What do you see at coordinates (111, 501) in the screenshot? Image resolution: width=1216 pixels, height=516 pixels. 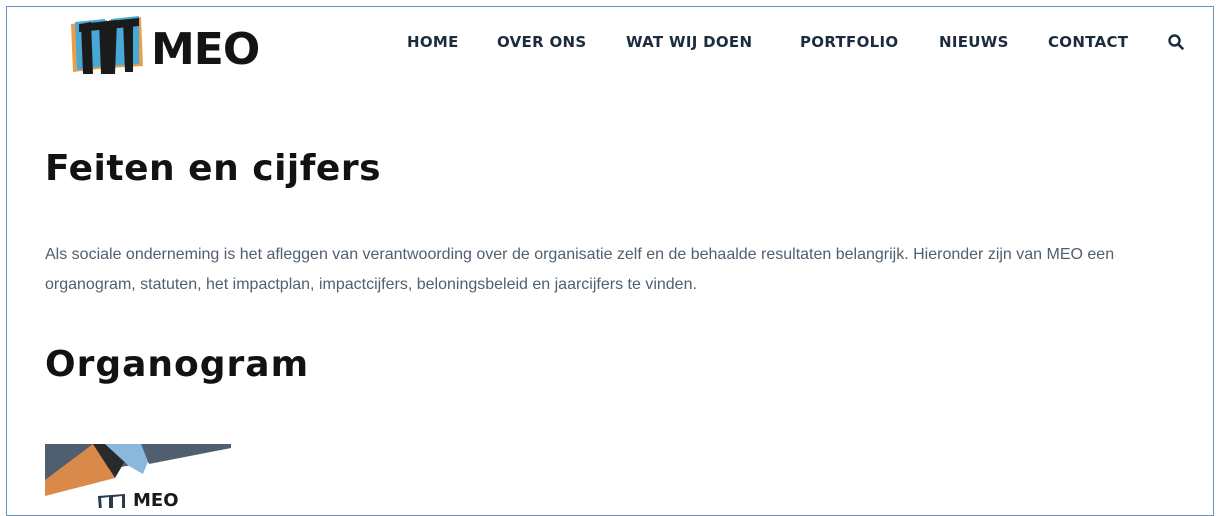 I see `thumbnail-book-icon` at bounding box center [111, 501].